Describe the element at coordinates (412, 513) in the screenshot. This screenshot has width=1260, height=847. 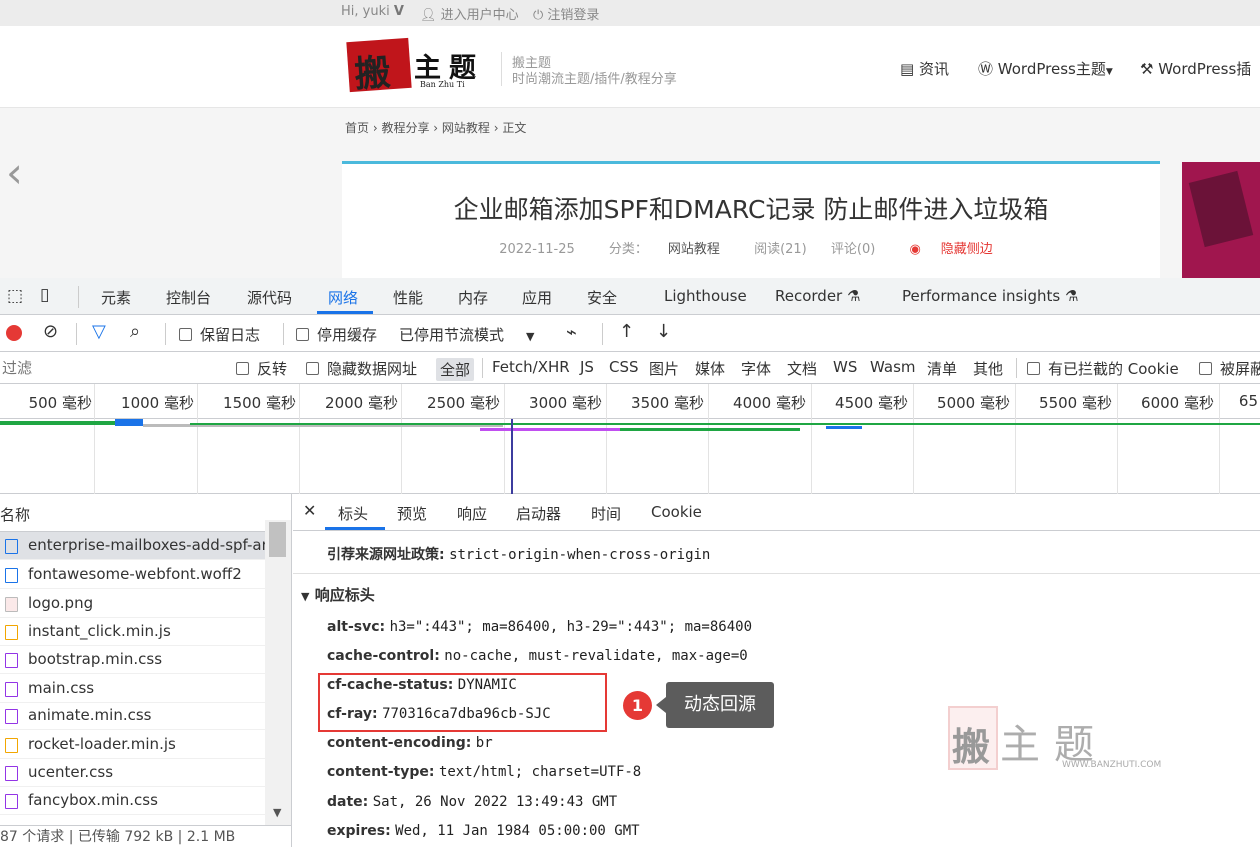
I see `tab-preview: 预览` at that location.